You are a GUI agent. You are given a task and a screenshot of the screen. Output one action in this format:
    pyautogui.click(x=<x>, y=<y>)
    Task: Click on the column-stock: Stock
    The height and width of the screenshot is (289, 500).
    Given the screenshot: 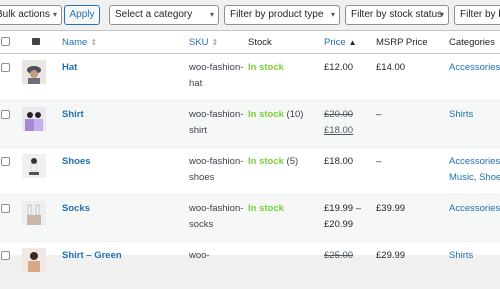 What is the action you would take?
    pyautogui.click(x=260, y=42)
    